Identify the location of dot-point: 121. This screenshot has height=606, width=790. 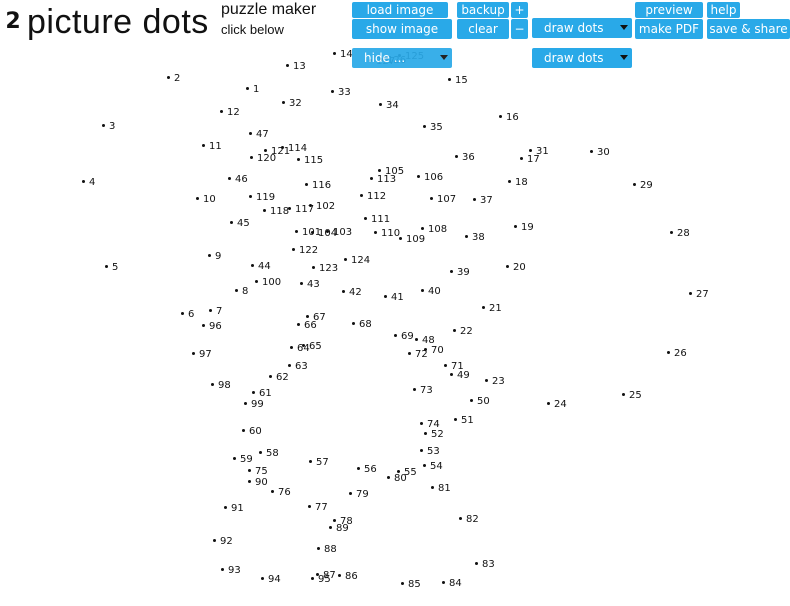
(277, 152).